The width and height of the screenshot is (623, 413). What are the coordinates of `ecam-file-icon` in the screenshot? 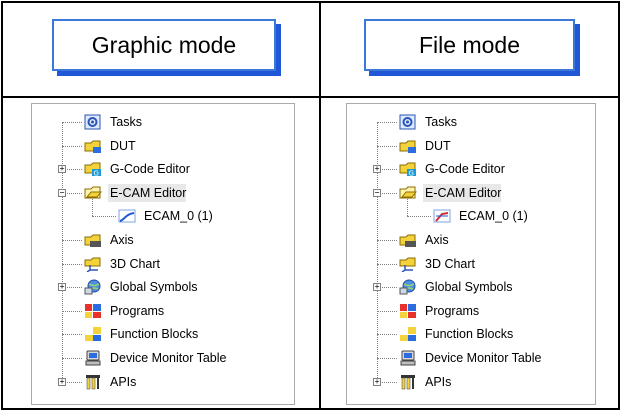 It's located at (442, 216).